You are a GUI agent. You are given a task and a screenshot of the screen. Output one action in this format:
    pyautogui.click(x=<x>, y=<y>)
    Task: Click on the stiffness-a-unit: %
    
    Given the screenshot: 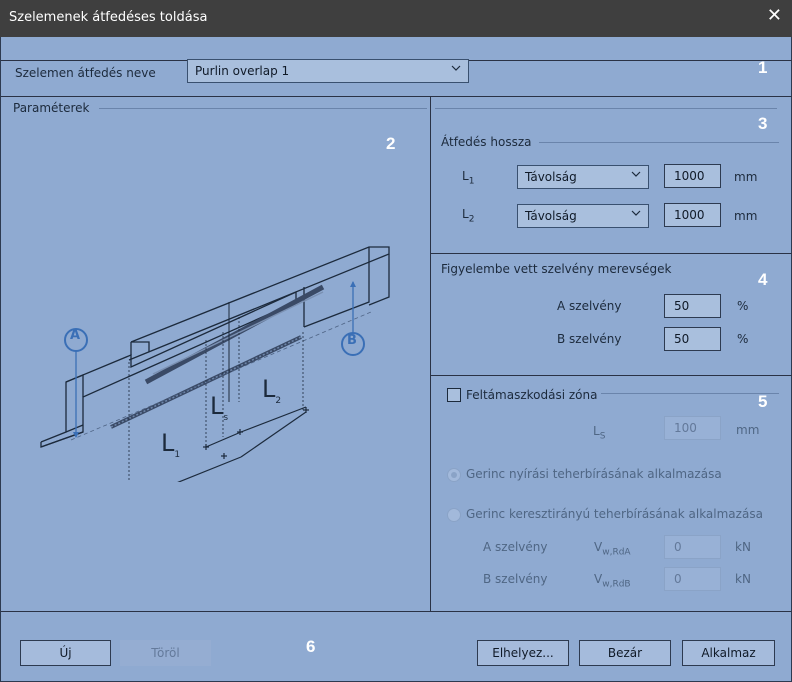 What is the action you would take?
    pyautogui.click(x=743, y=306)
    